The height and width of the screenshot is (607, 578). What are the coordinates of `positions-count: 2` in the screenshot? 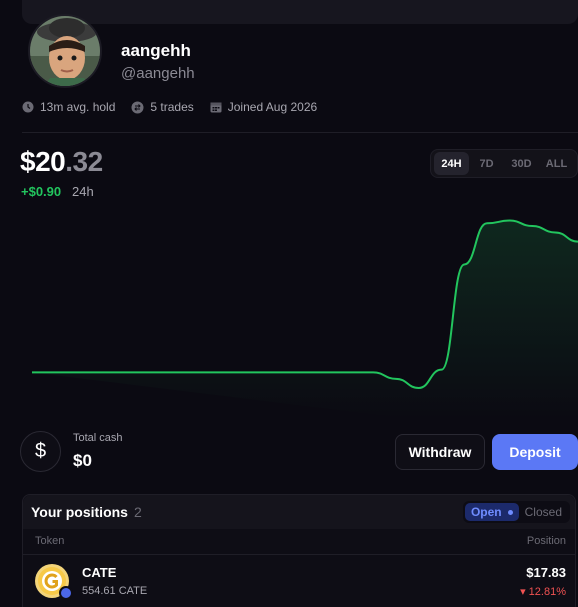 It's located at (137, 512).